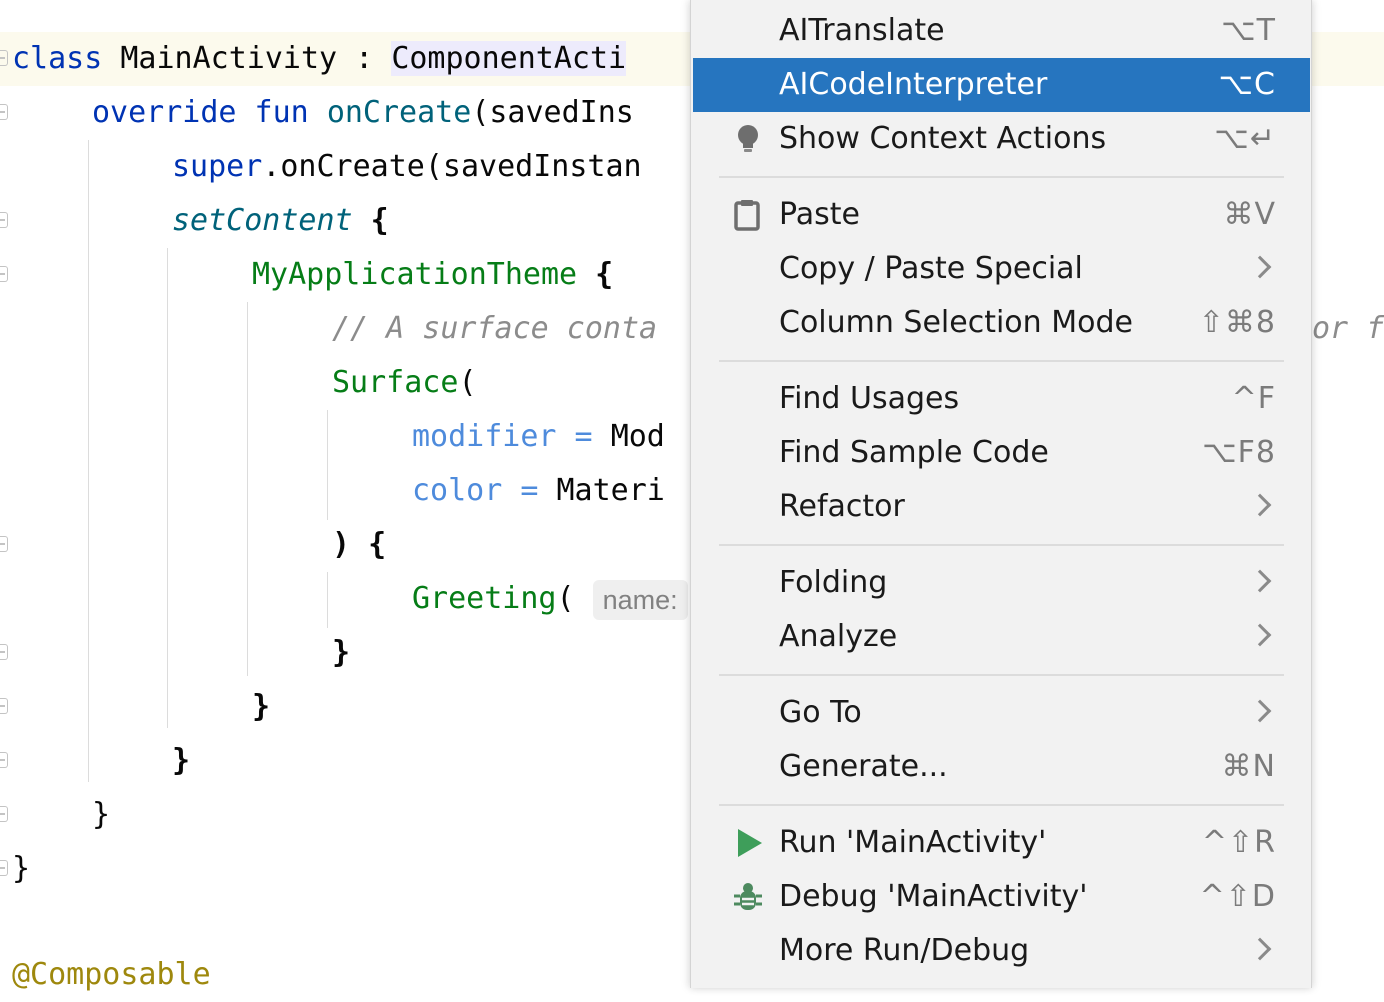 The height and width of the screenshot is (1002, 1384). I want to click on code-line: ) {, so click(359, 545).